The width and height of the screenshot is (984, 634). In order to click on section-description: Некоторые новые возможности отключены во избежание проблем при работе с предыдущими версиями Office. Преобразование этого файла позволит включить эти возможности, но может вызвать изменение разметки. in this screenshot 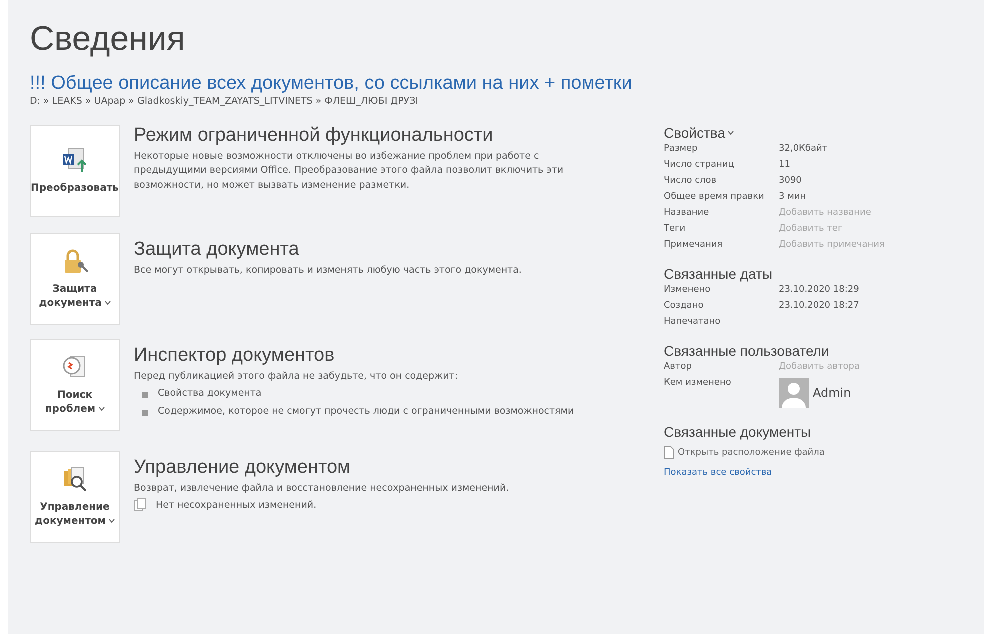, I will do `click(349, 171)`.